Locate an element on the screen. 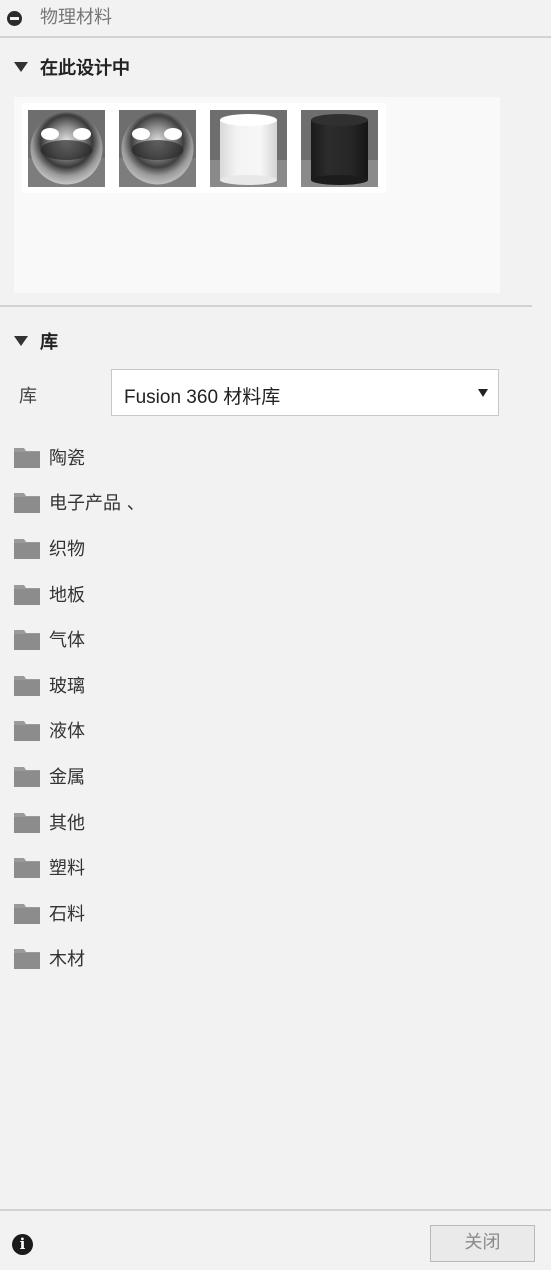 Image resolution: width=551 pixels, height=1270 pixels. folder-item-ceramic: 陶瓷 is located at coordinates (163, 457).